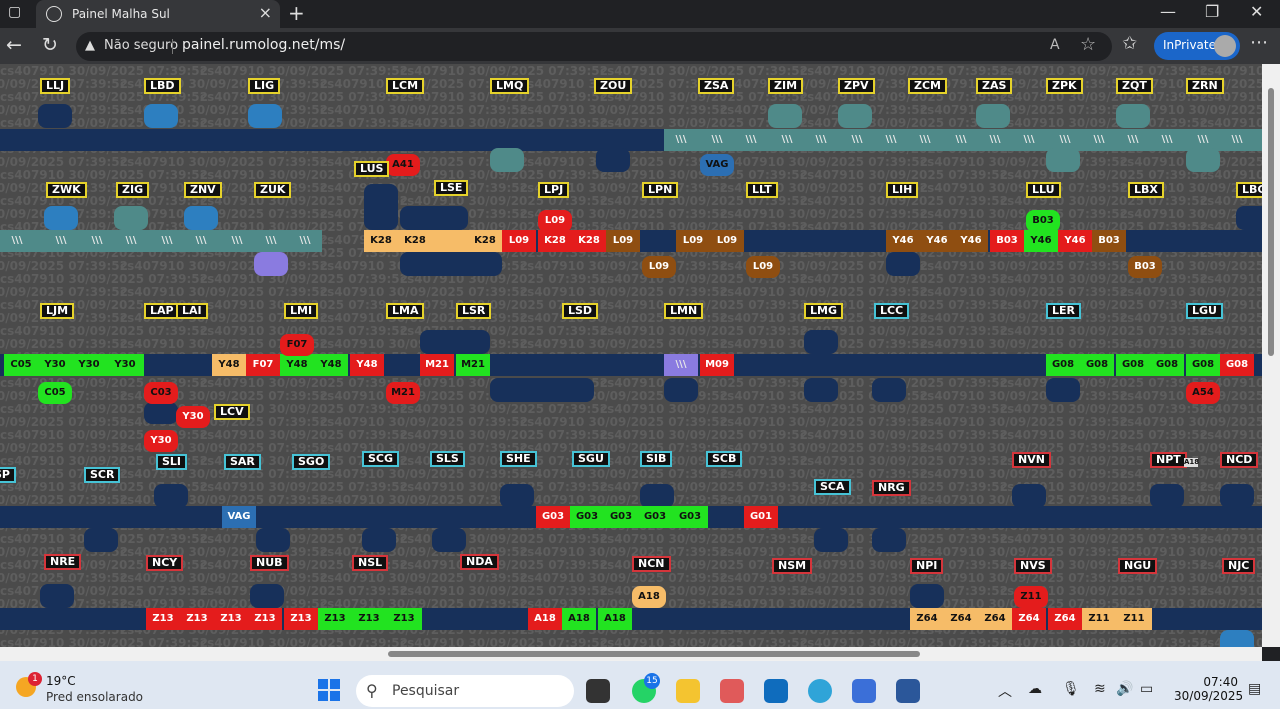  I want to click on train-block, so click(450, 241).